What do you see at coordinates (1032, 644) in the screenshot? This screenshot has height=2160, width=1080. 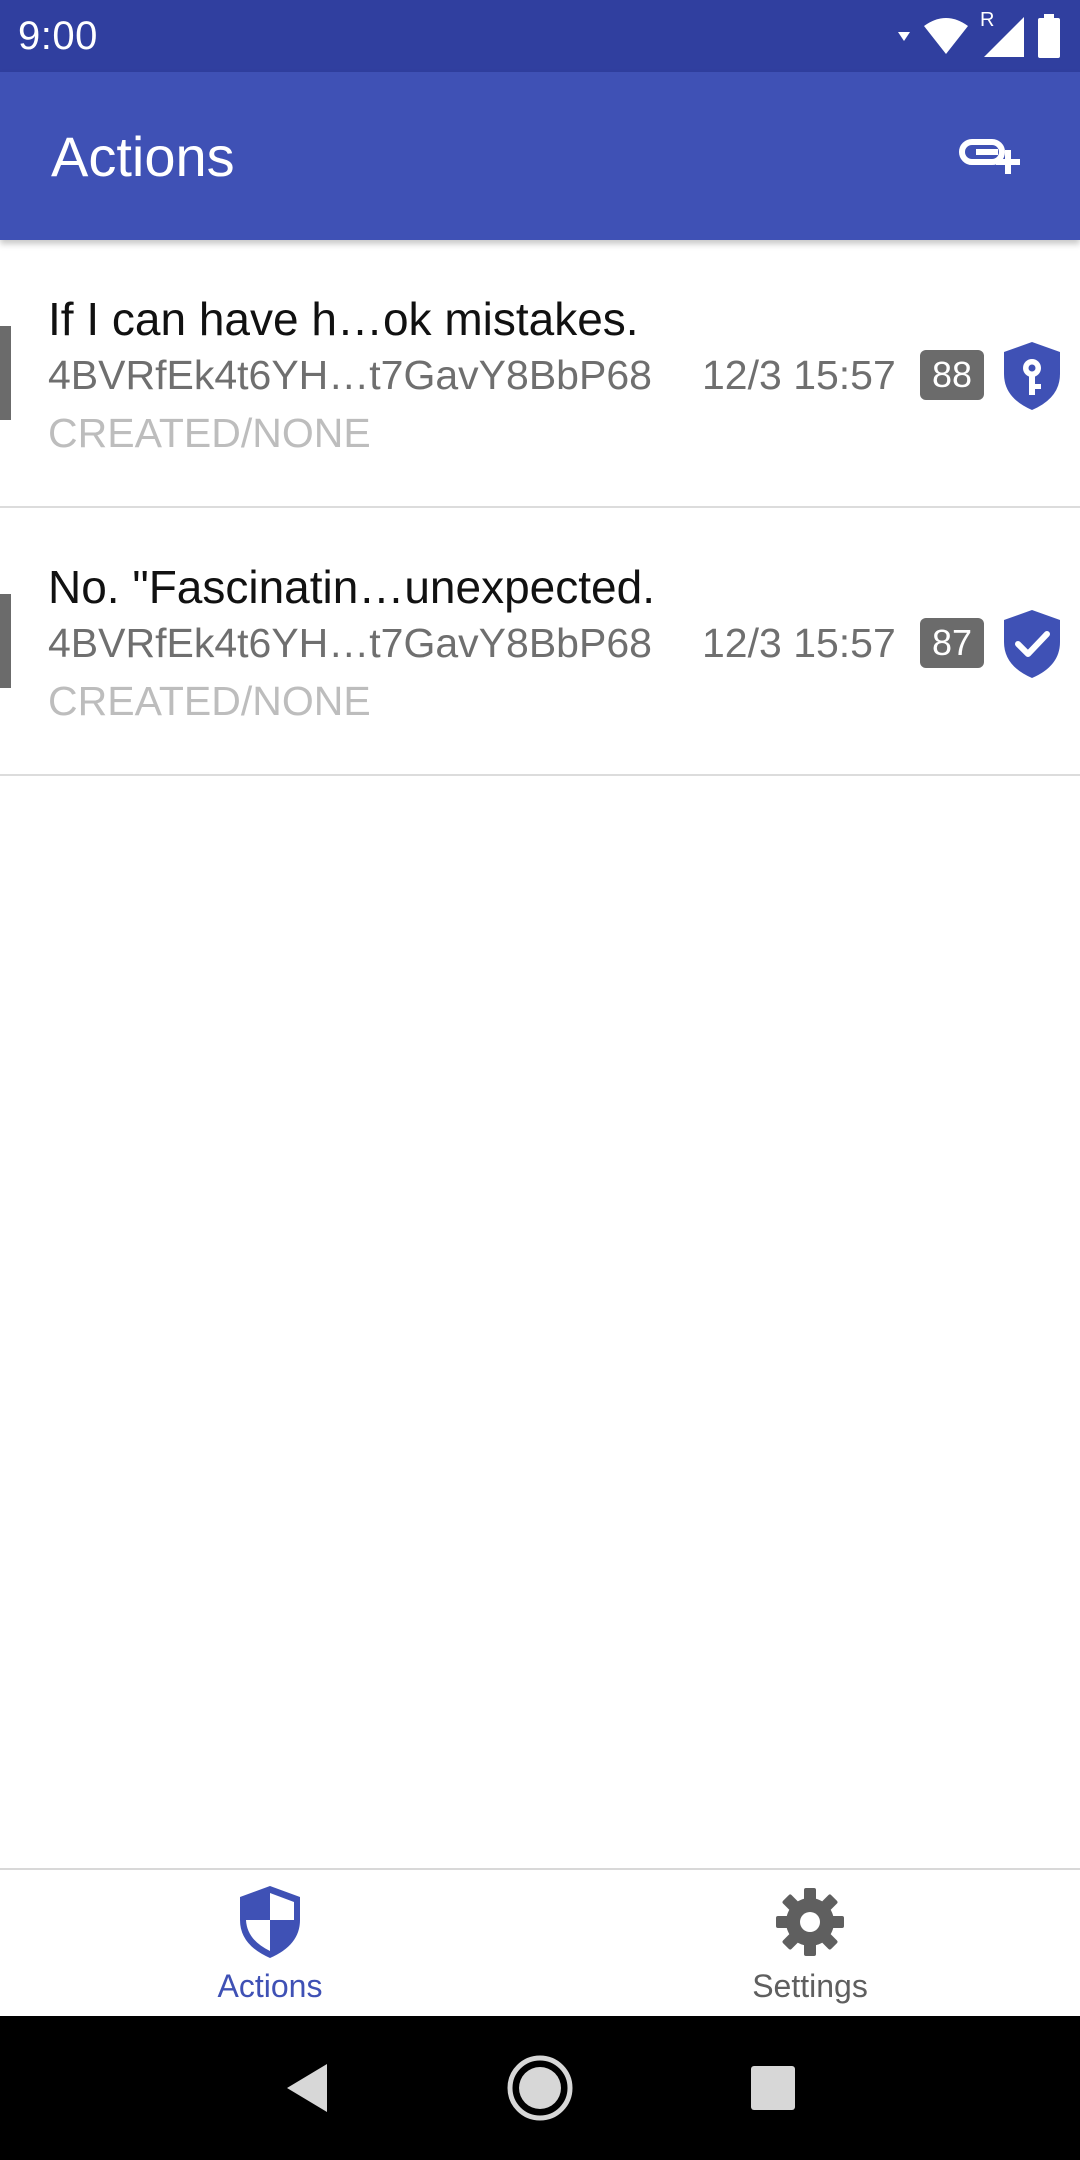 I see `shield-check-icon` at bounding box center [1032, 644].